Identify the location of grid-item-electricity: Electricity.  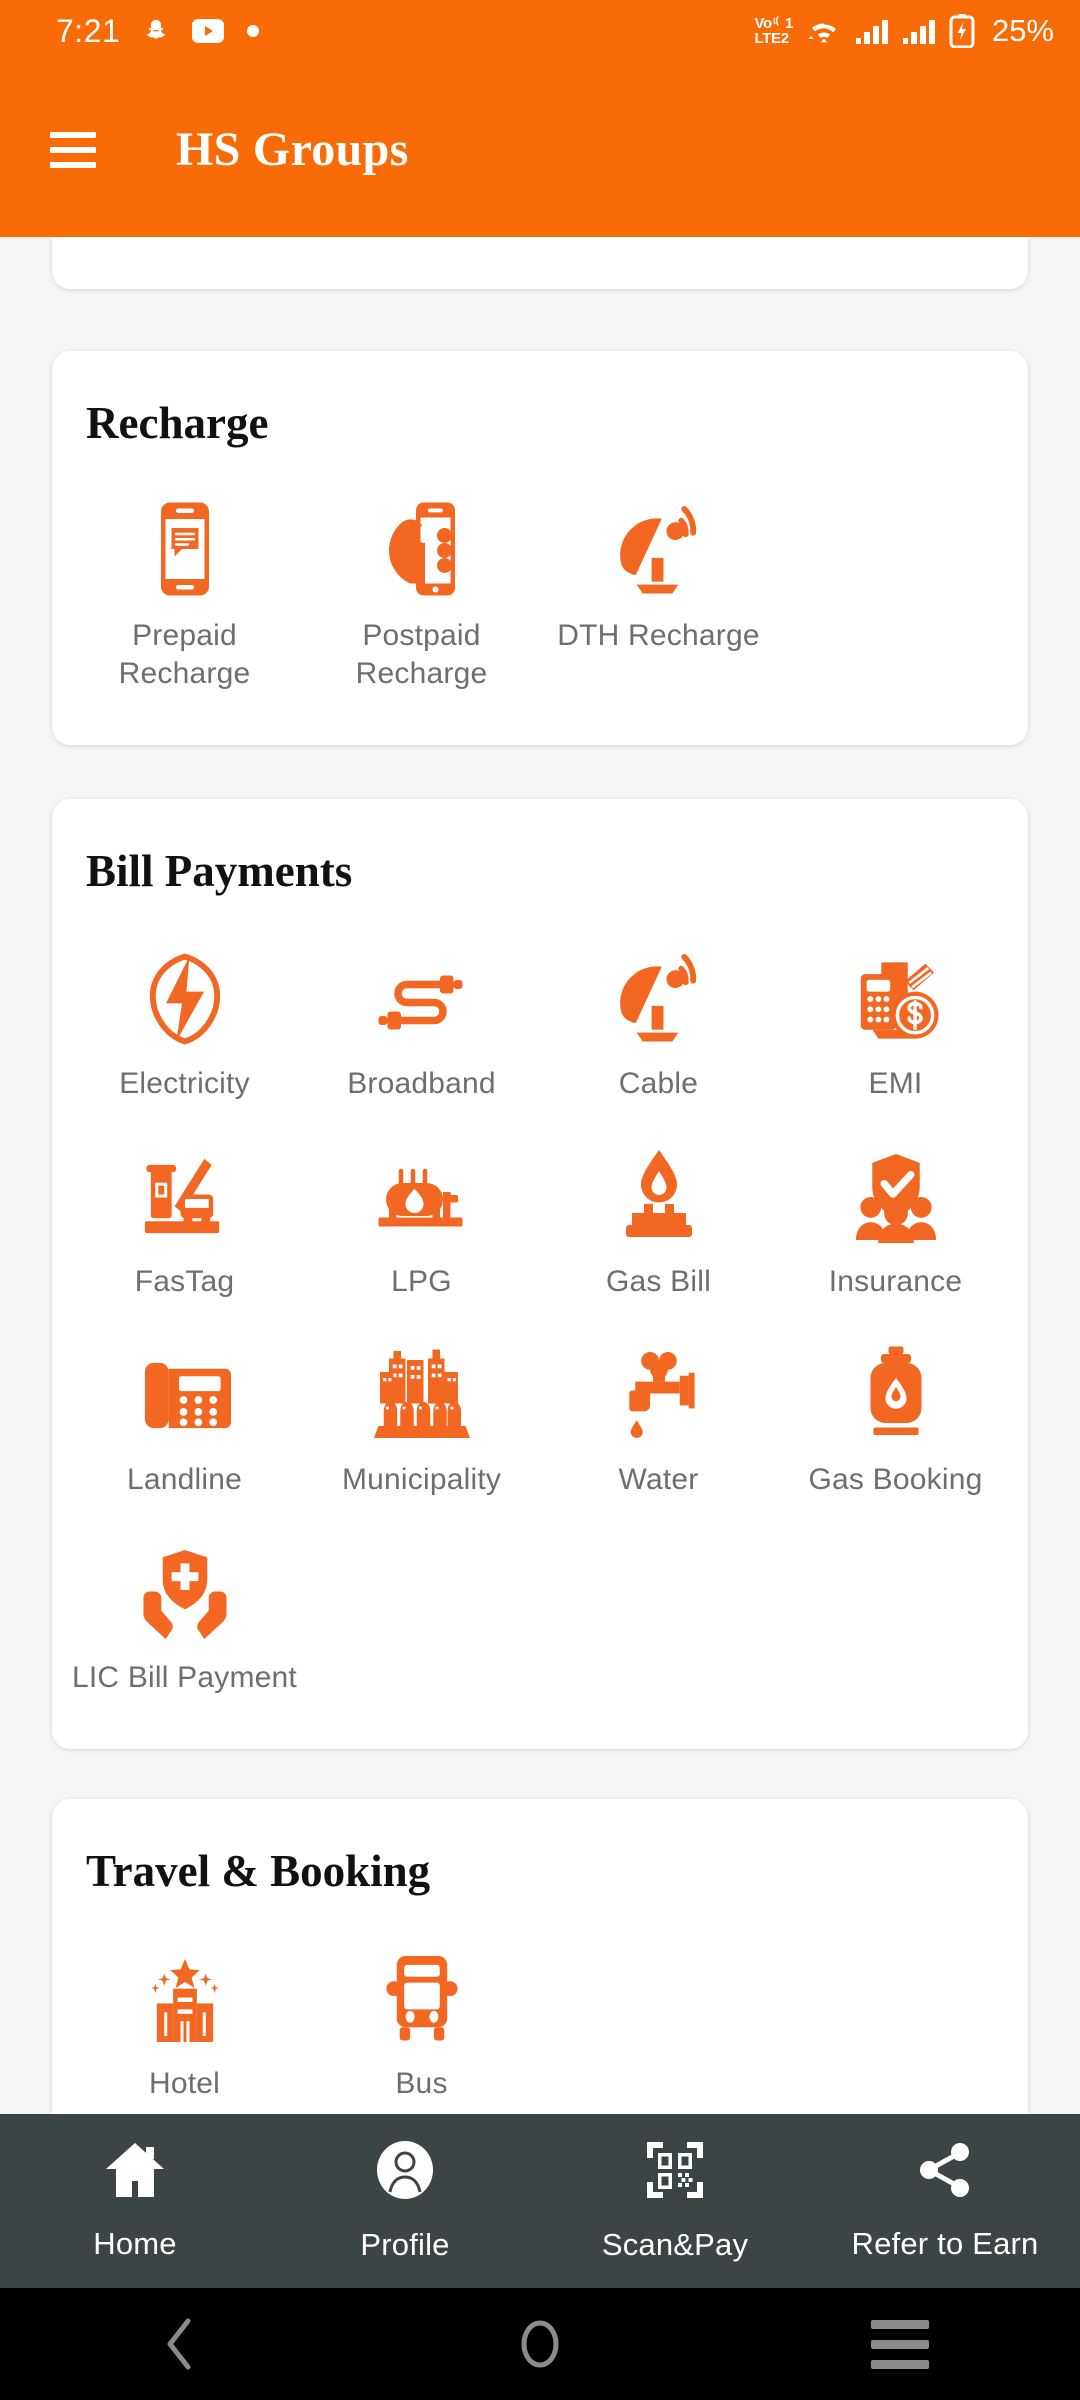
(184, 1022).